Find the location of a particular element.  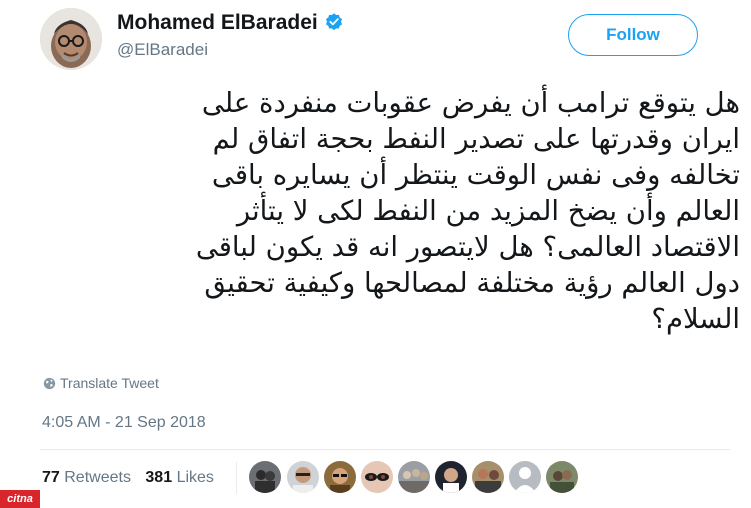

profile-photo is located at coordinates (71, 39).